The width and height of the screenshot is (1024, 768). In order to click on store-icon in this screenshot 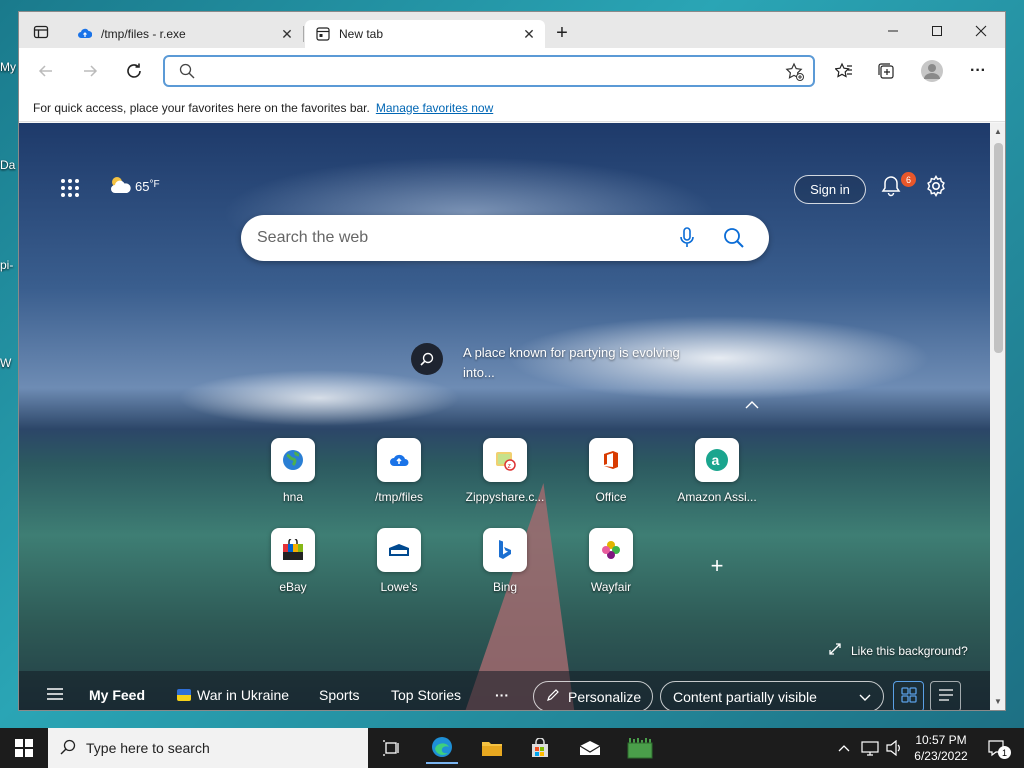, I will do `click(540, 748)`.